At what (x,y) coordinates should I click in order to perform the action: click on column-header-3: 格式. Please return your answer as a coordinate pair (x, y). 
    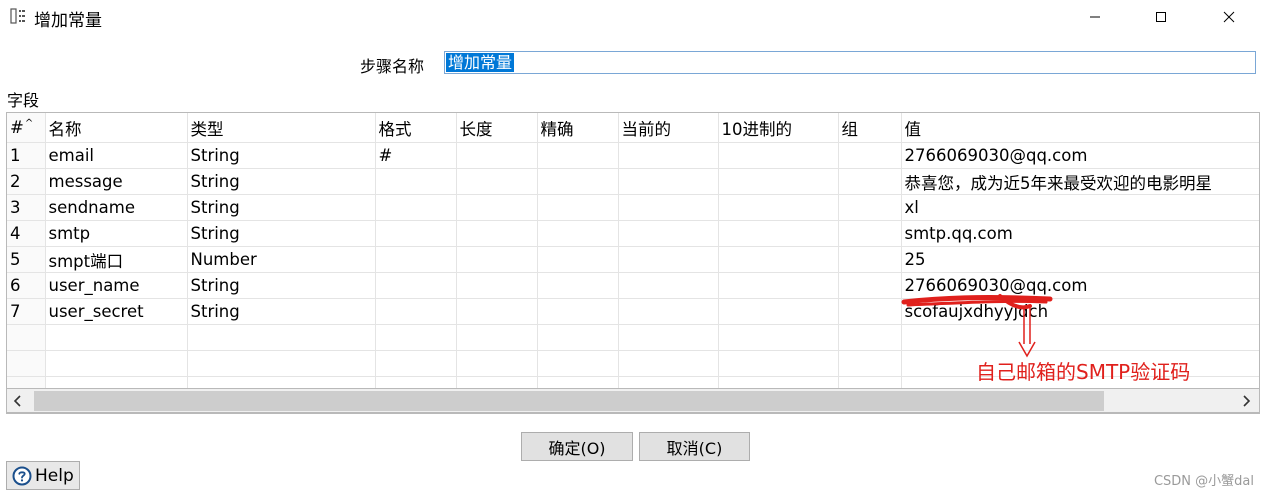
    Looking at the image, I should click on (416, 128).